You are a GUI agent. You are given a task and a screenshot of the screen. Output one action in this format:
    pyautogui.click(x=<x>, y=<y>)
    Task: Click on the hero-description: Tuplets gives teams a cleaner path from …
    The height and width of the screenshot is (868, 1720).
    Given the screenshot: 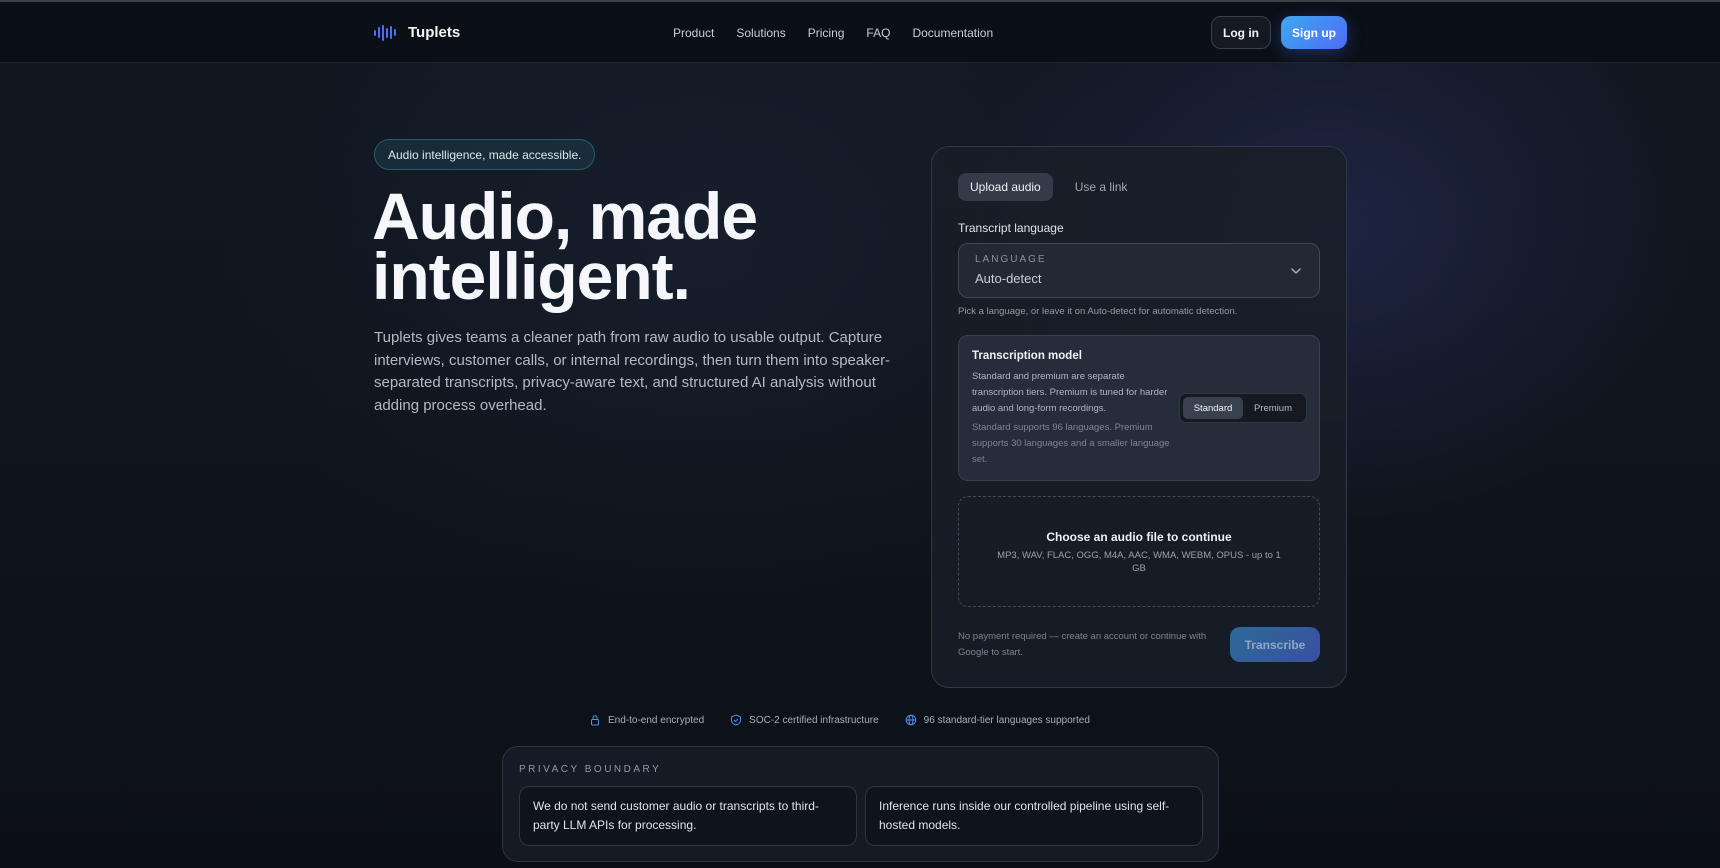 What is the action you would take?
    pyautogui.click(x=632, y=371)
    